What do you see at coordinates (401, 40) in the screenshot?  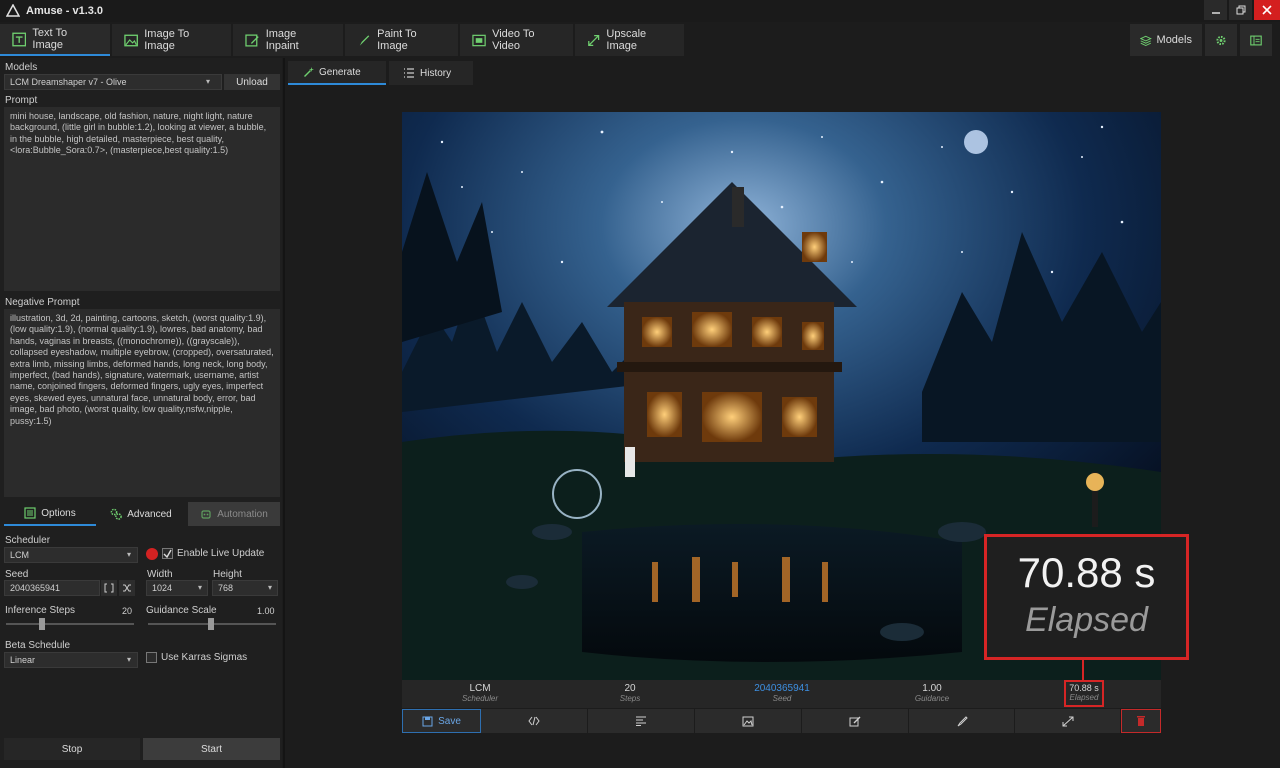 I see `tab-paint-to-image: Paint To Image` at bounding box center [401, 40].